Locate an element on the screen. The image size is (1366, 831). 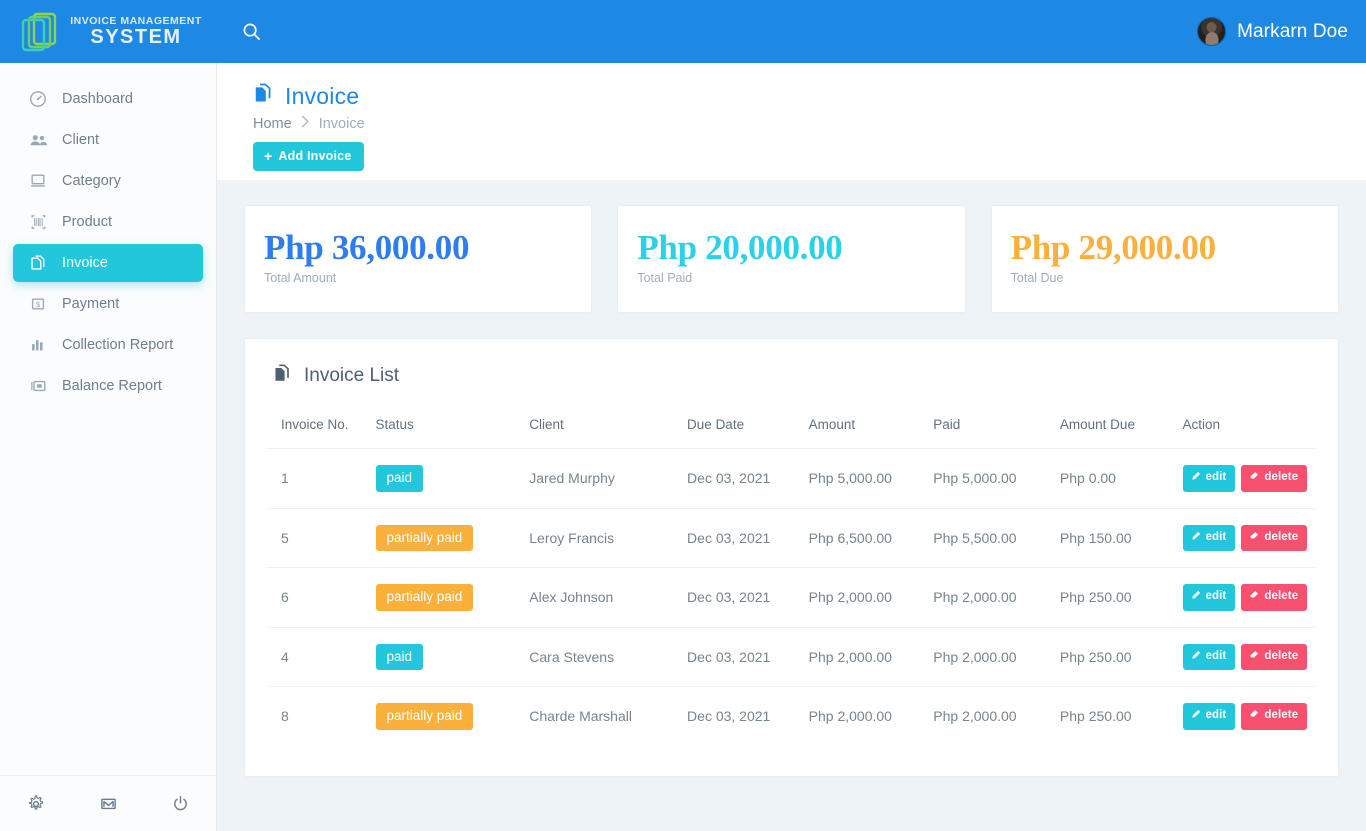
barcode-icon is located at coordinates (38, 222).